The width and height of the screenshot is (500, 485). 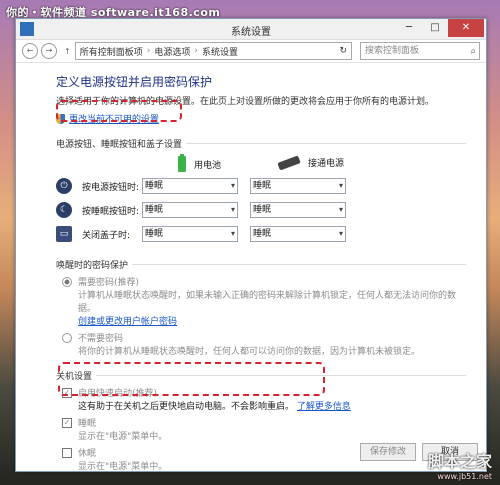 I want to click on create-password-link: 创建或更改用户帐户密码, so click(x=272, y=320).